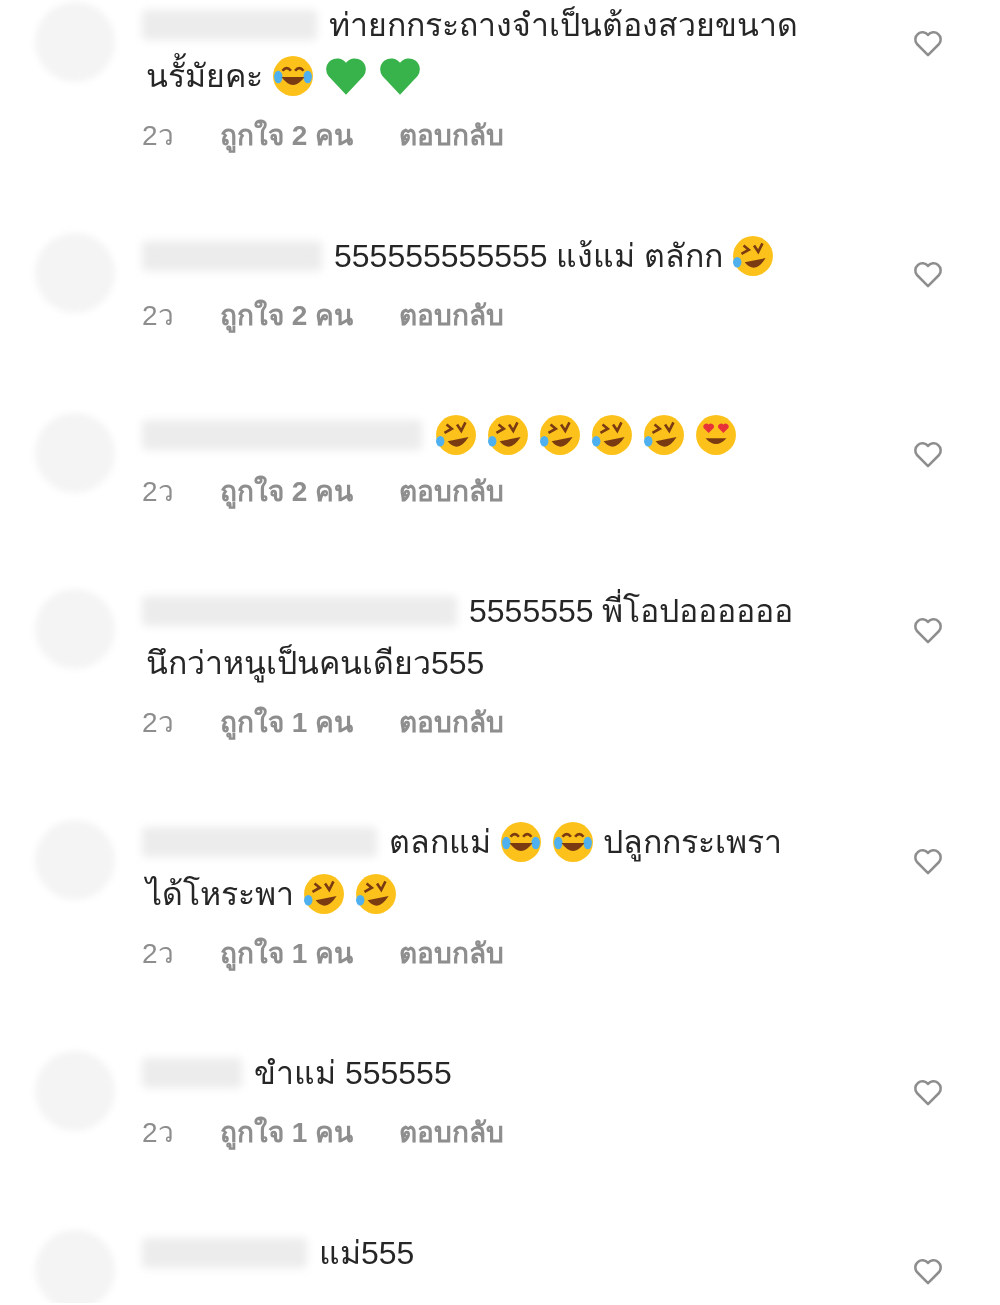 This screenshot has height=1305, width=1000. Describe the element at coordinates (716, 435) in the screenshot. I see `heart-eyes-emoji-icon` at that location.